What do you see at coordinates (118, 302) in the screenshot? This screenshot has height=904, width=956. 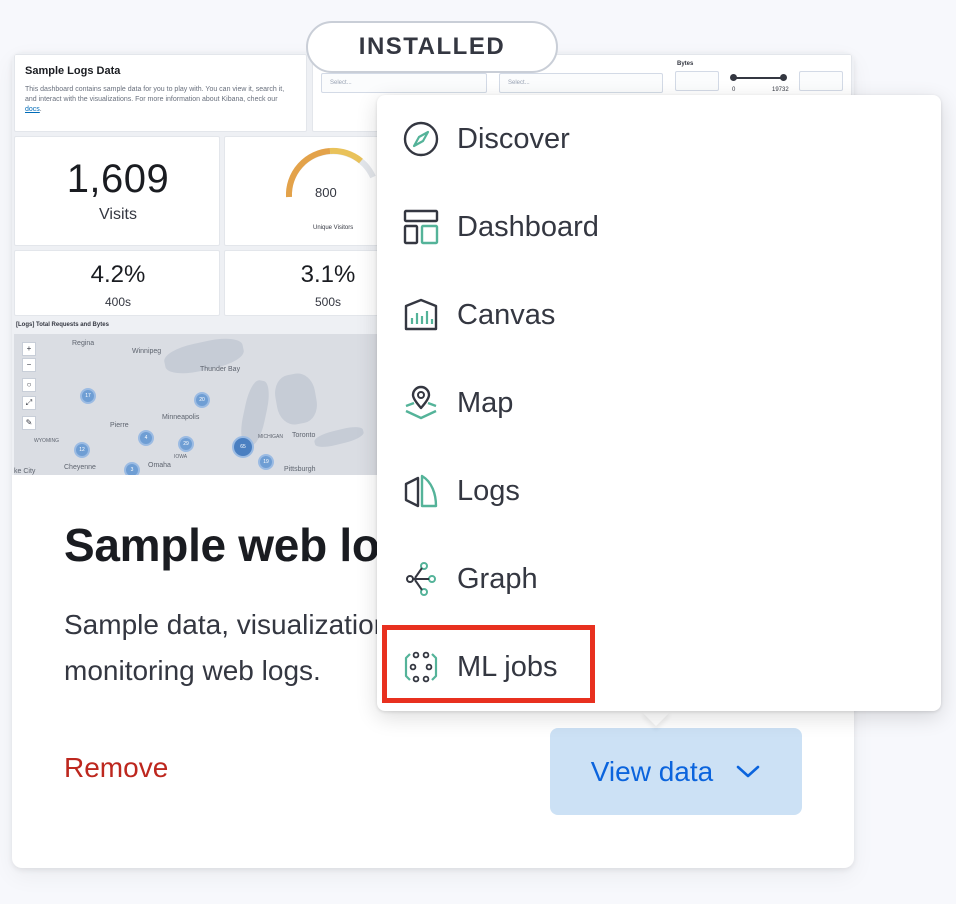 I see `preview-400s-label: 400s` at bounding box center [118, 302].